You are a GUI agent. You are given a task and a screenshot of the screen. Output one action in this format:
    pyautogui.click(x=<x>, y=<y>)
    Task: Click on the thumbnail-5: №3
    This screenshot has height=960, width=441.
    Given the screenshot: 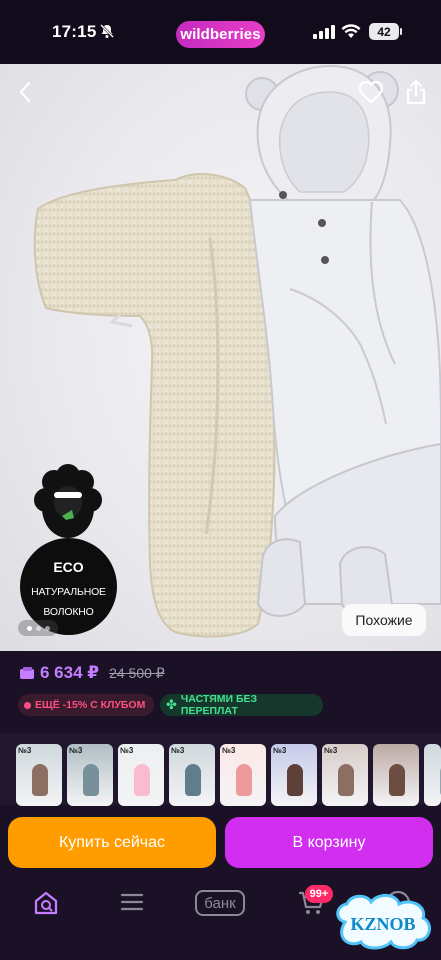 What is the action you would take?
    pyautogui.click(x=243, y=775)
    